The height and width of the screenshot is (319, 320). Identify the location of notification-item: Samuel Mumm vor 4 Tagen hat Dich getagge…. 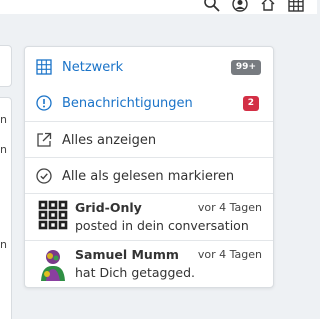
(149, 264).